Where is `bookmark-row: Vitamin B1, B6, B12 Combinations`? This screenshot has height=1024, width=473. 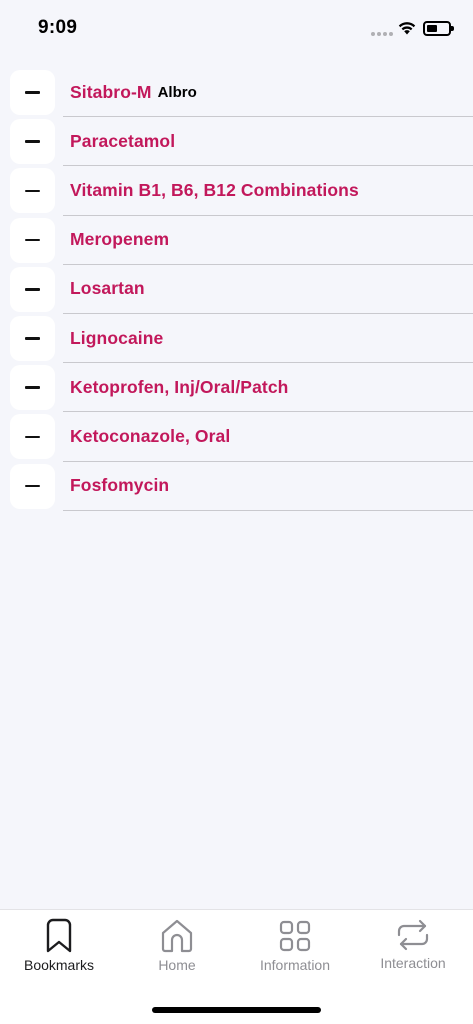 bookmark-row: Vitamin B1, B6, B12 Combinations is located at coordinates (236, 191).